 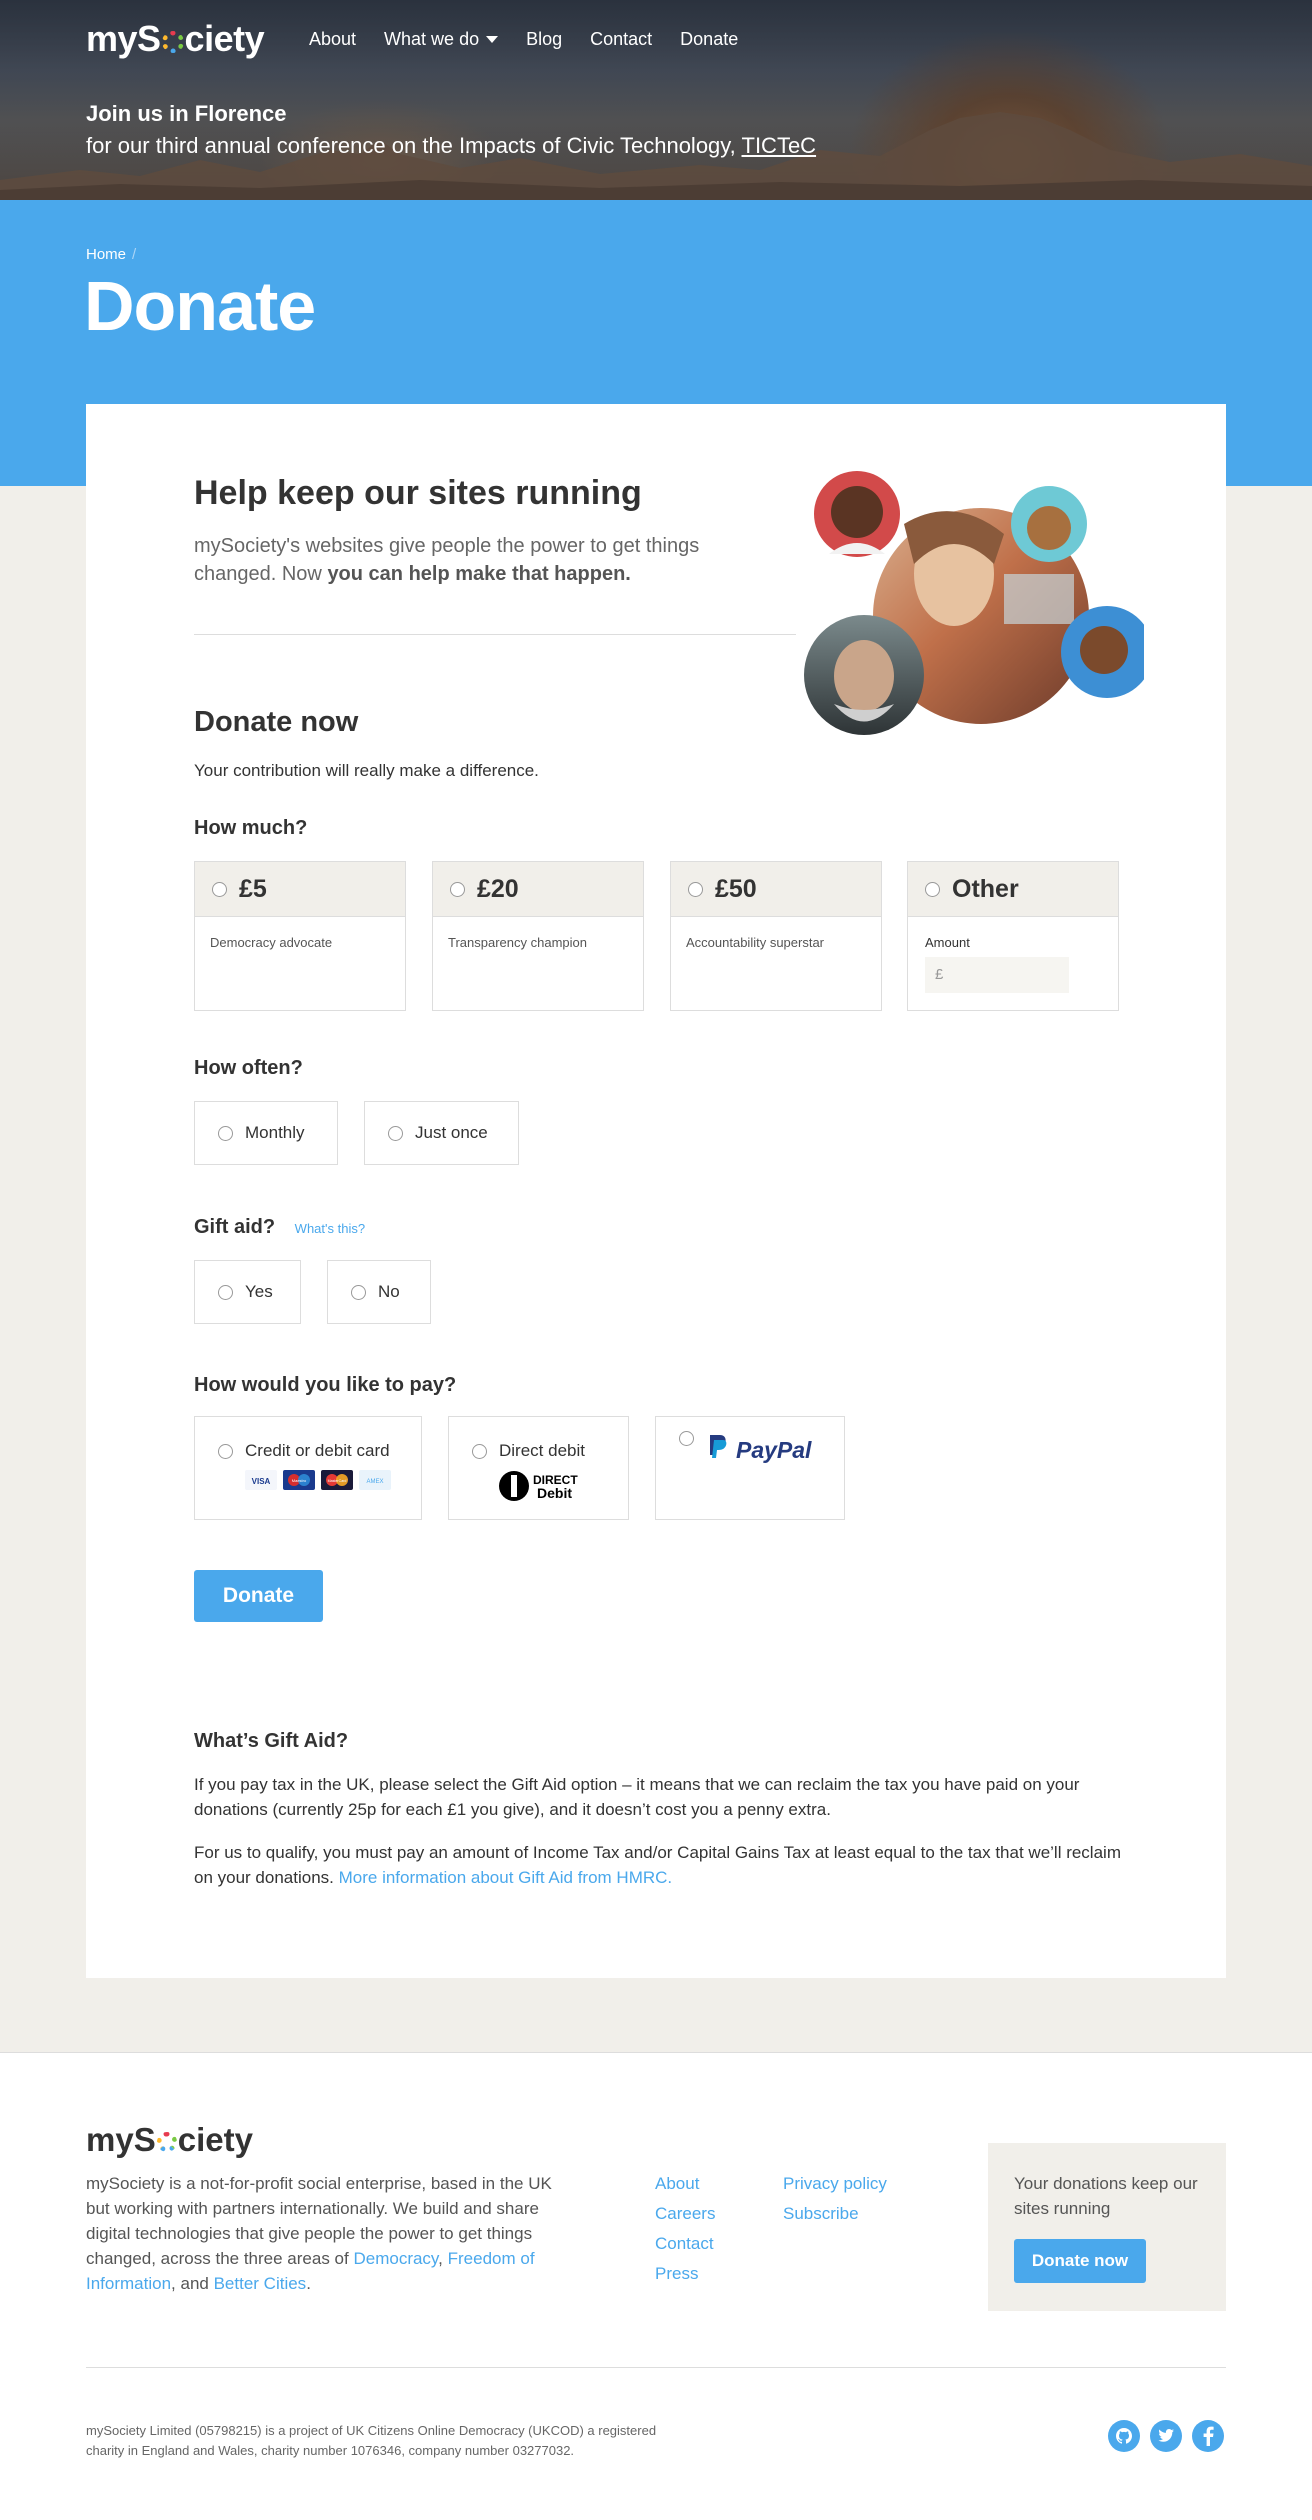 I want to click on amount-header: Other, so click(x=1013, y=889).